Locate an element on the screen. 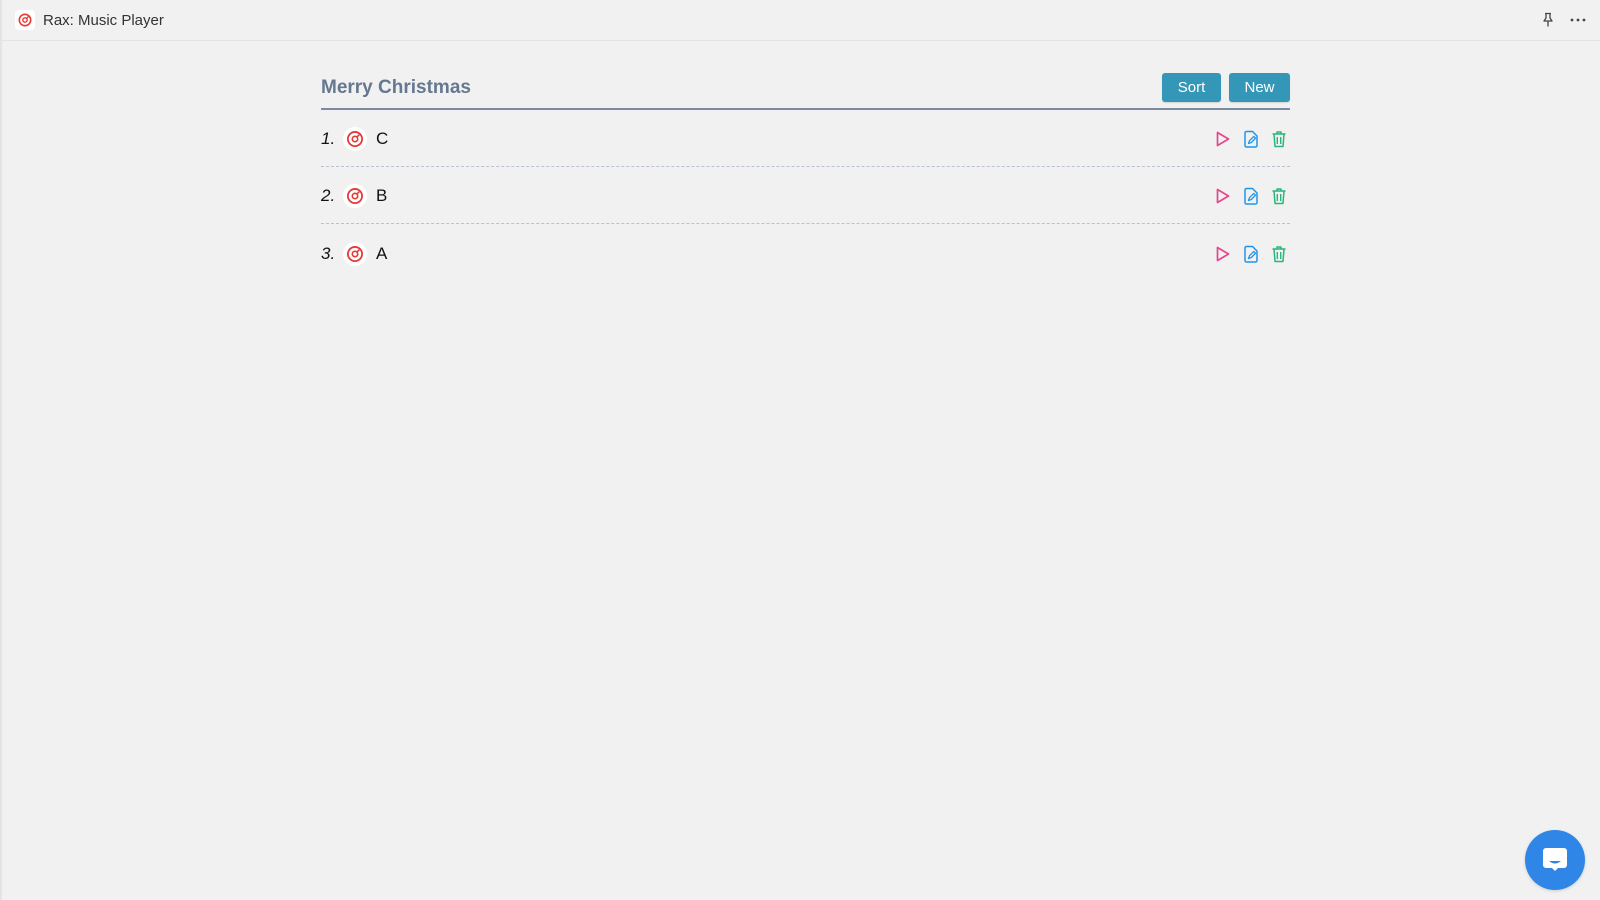 The width and height of the screenshot is (1600, 900). song-number: 3. is located at coordinates (328, 253).